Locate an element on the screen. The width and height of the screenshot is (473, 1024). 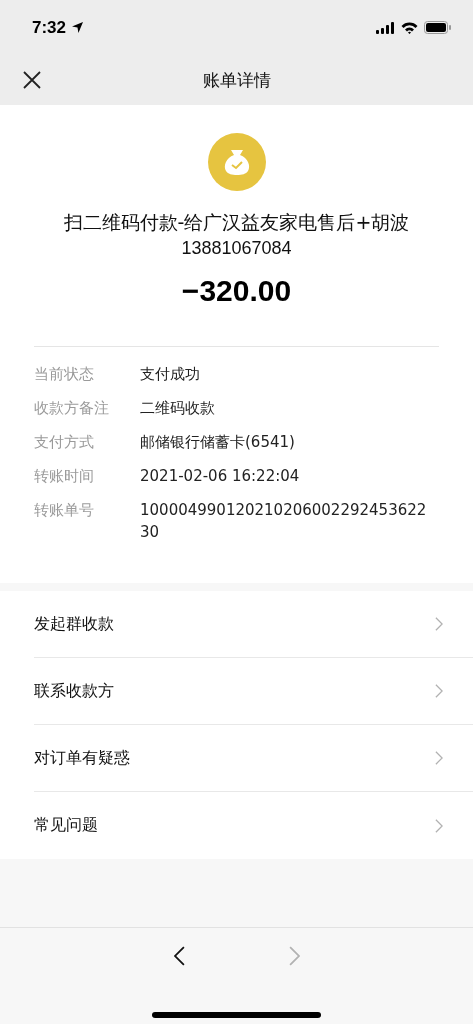
menu-item-label: 对订单有疑惑 is located at coordinates (82, 758).